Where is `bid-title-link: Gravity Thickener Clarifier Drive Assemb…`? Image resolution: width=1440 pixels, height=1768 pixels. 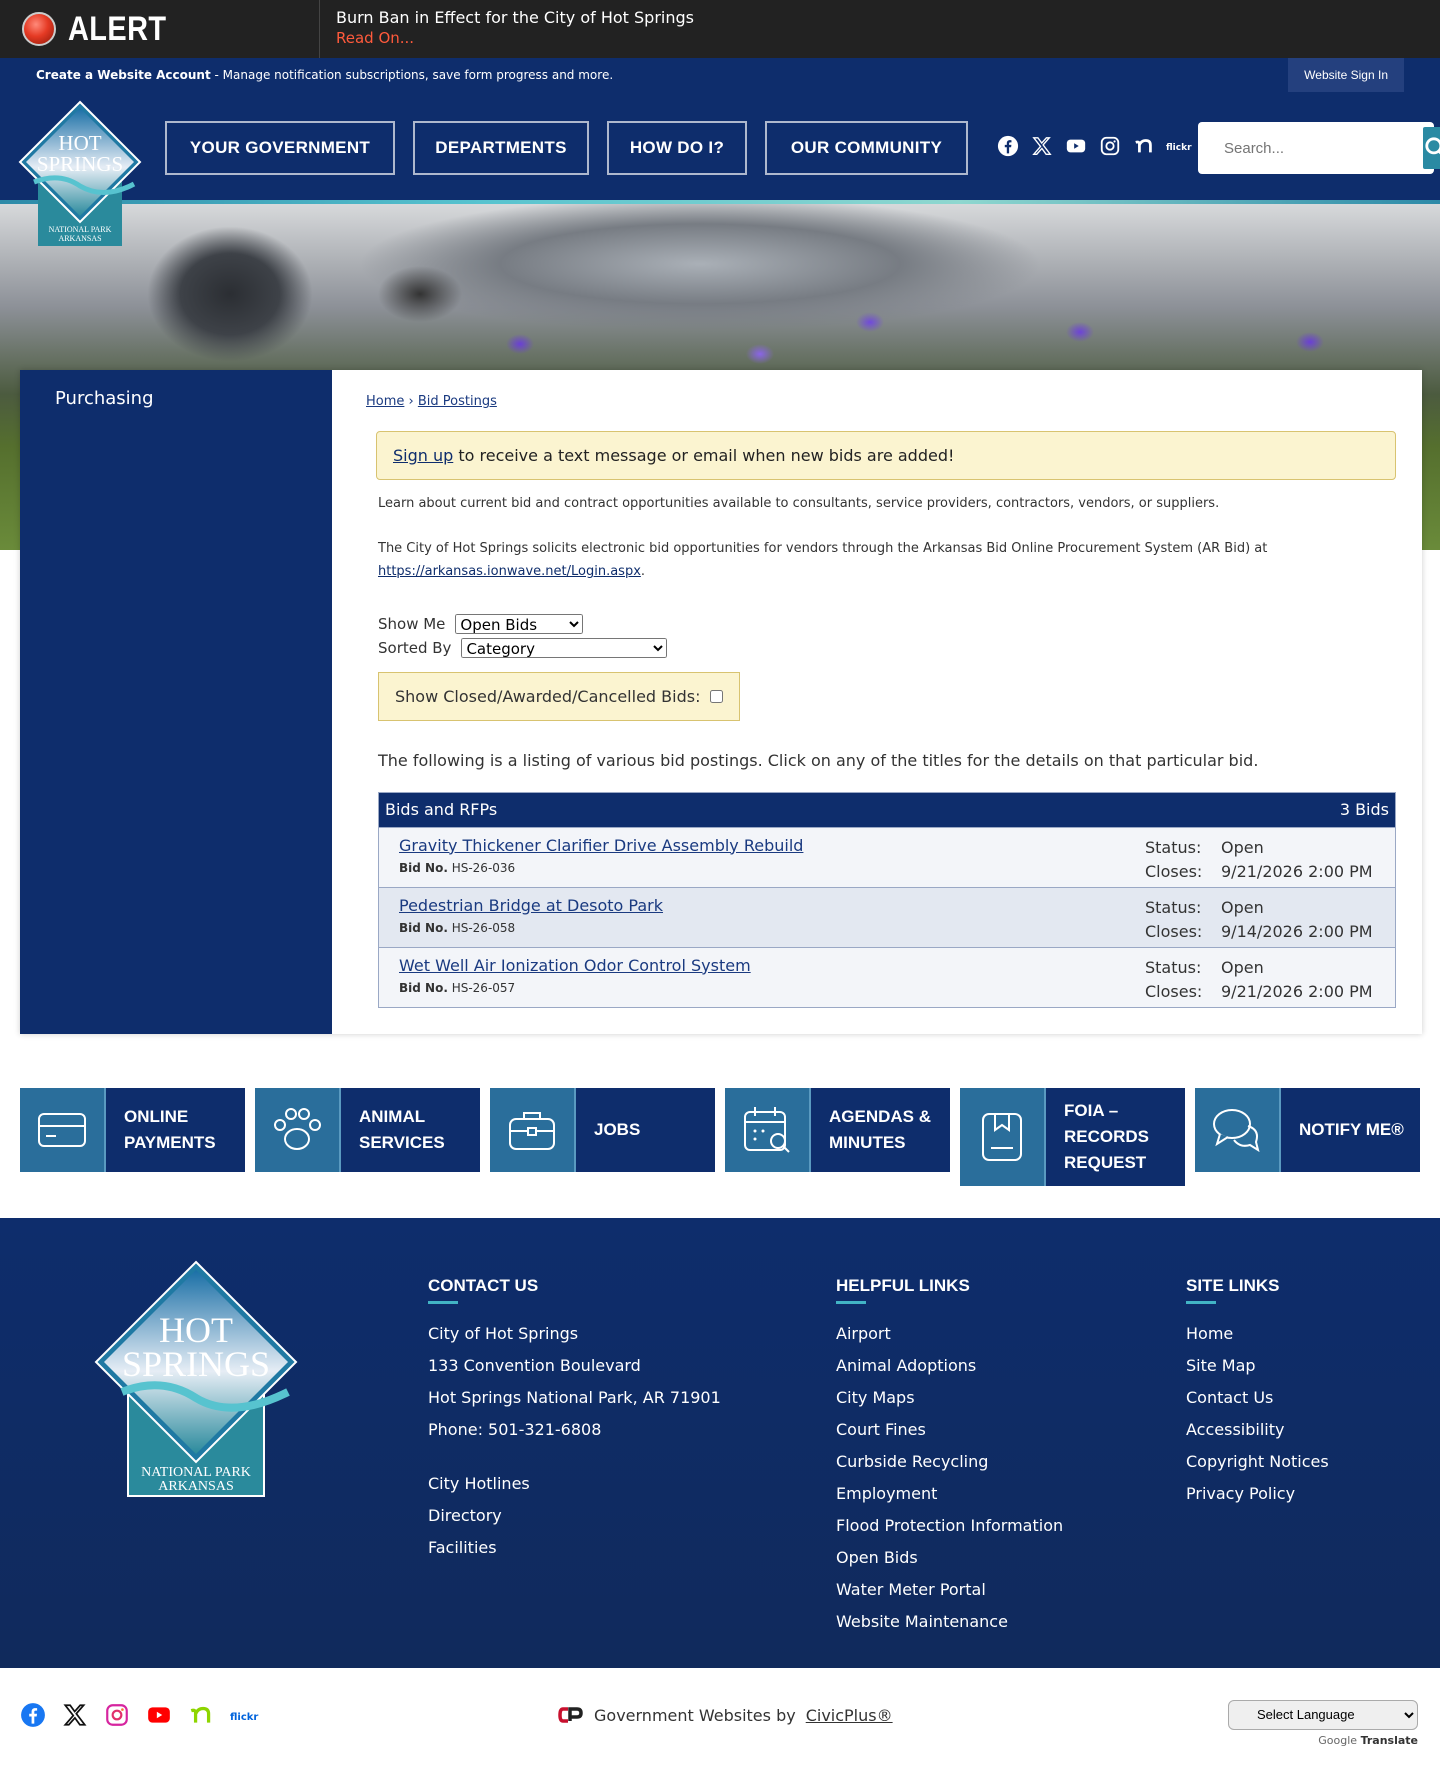
bid-title-link: Gravity Thickener Clarifier Drive Assemb… is located at coordinates (601, 845).